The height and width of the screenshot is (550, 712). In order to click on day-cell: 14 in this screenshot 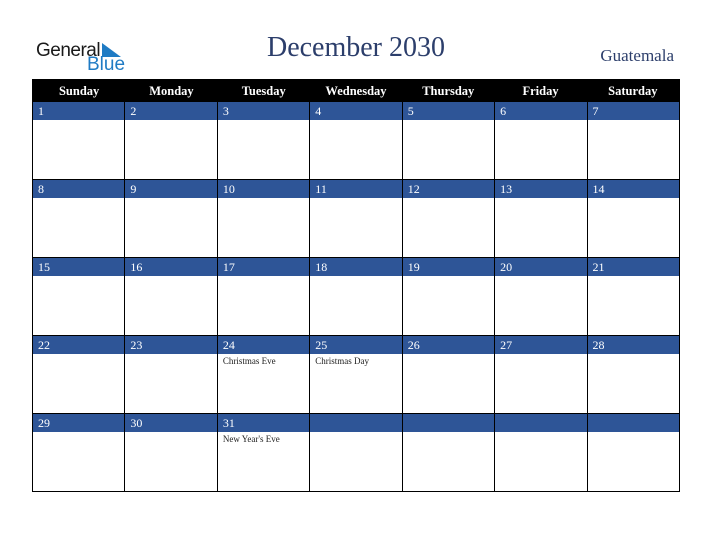, I will do `click(633, 218)`.